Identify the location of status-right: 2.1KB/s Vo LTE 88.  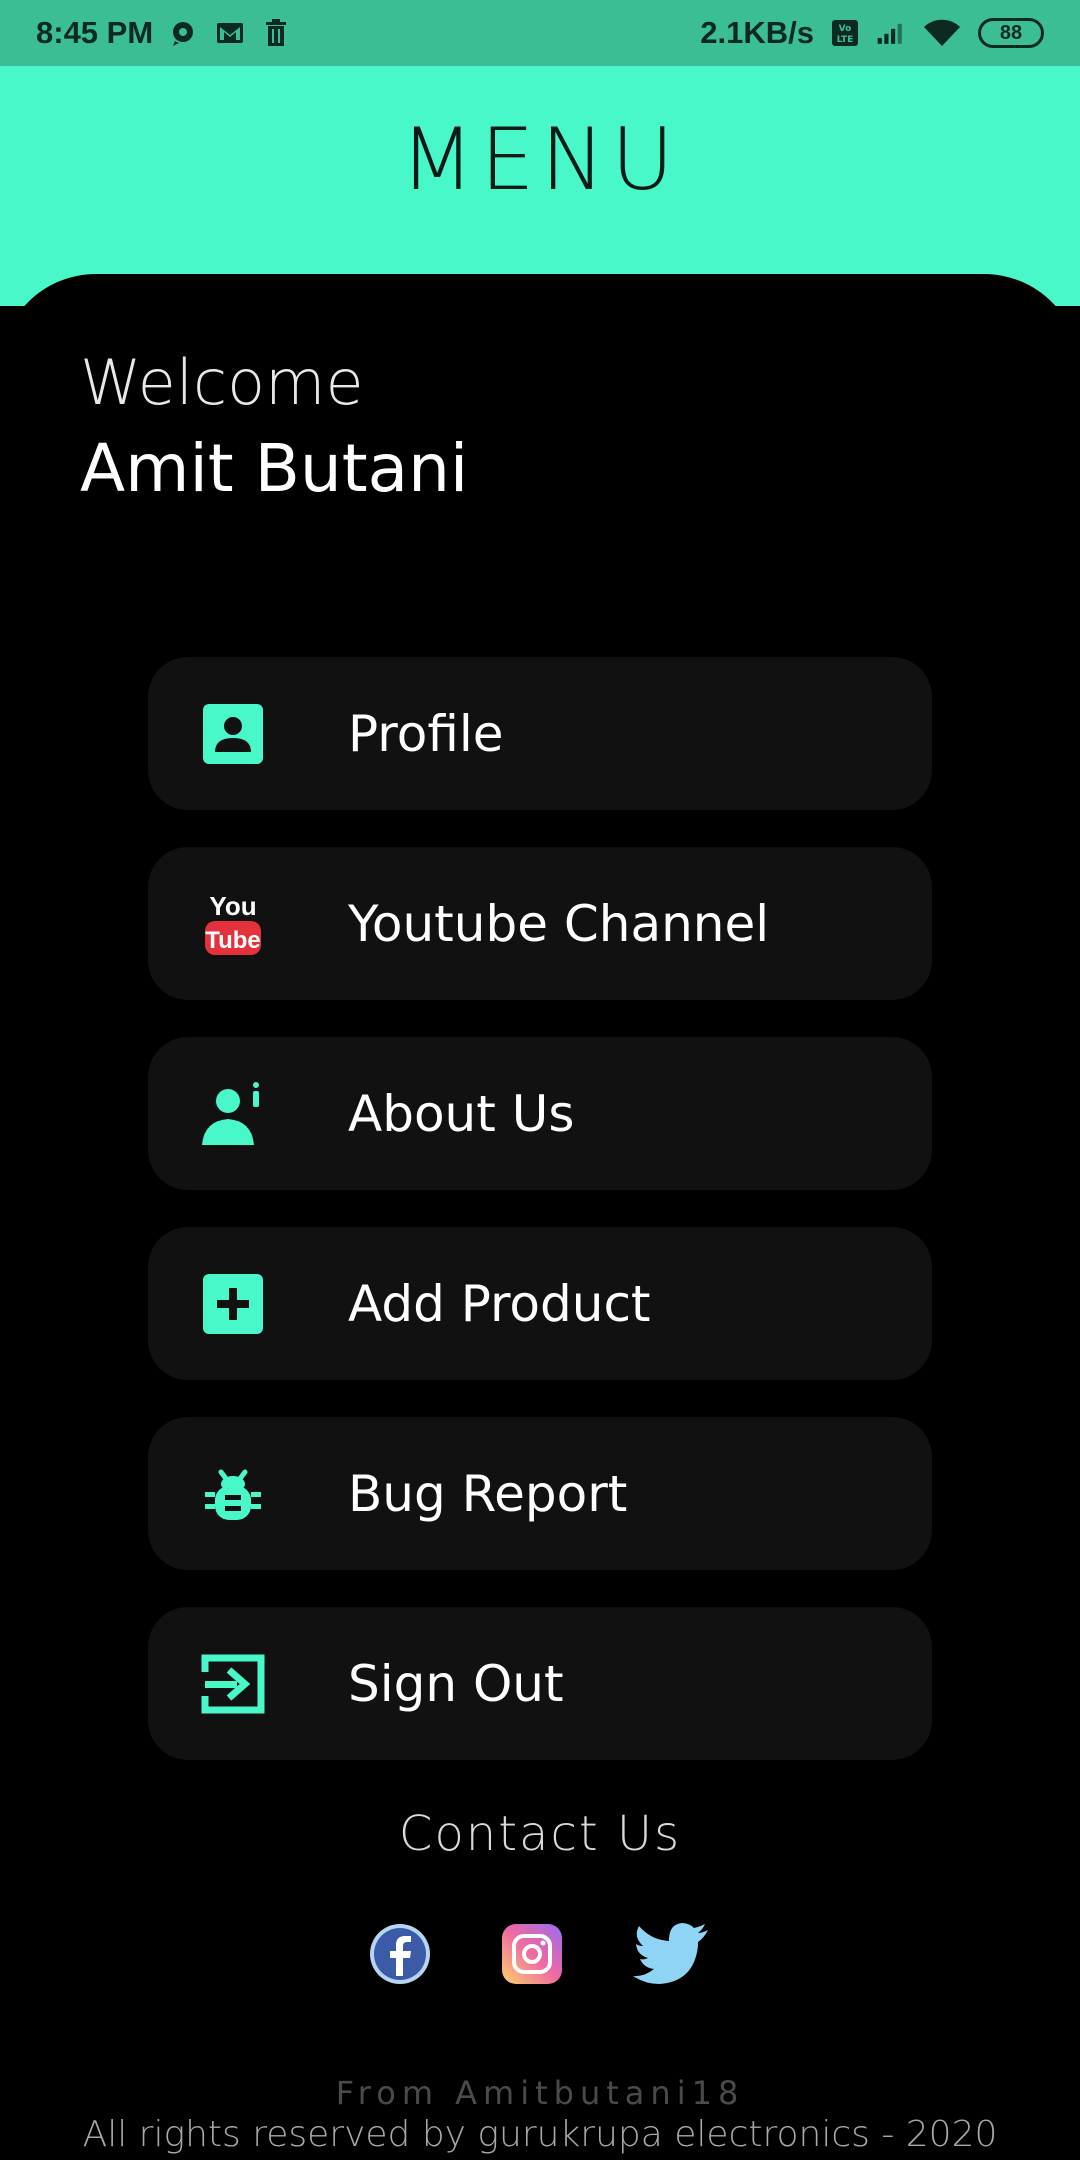
(872, 33).